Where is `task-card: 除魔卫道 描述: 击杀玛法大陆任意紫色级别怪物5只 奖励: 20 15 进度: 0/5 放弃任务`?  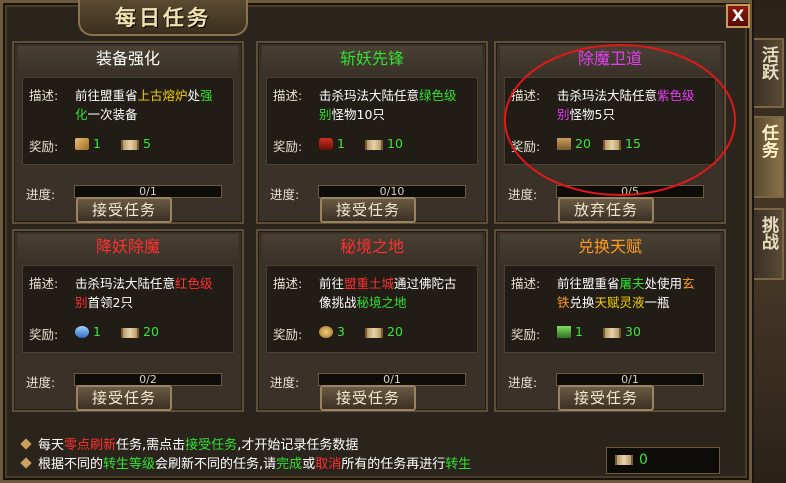
task-card: 除魔卫道 描述: 击杀玛法大陆任意紫色级别怪物5只 奖励: 20 15 进度: 0/5 放弃任务 is located at coordinates (610, 132).